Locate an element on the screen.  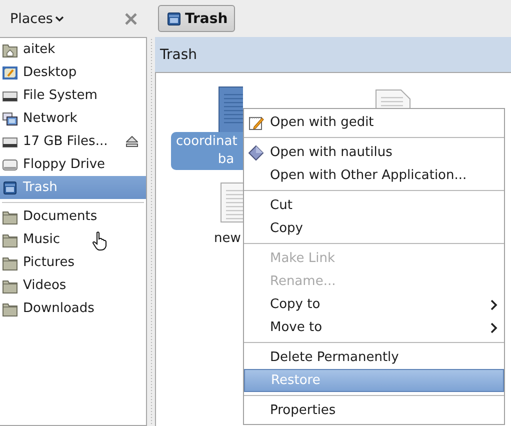
sidebar-item: Music is located at coordinates (73, 239).